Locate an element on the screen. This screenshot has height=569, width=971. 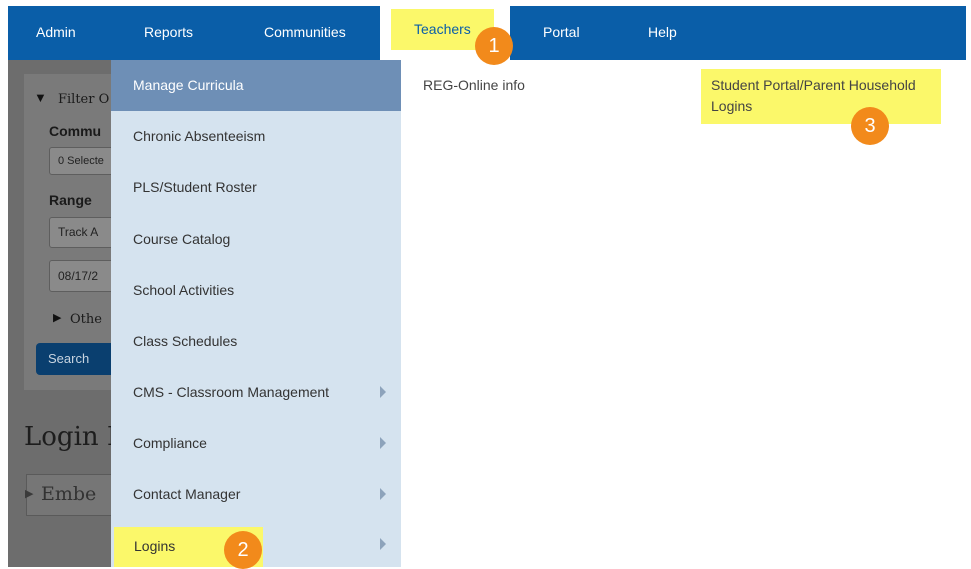
page-title: Login I is located at coordinates (67, 437).